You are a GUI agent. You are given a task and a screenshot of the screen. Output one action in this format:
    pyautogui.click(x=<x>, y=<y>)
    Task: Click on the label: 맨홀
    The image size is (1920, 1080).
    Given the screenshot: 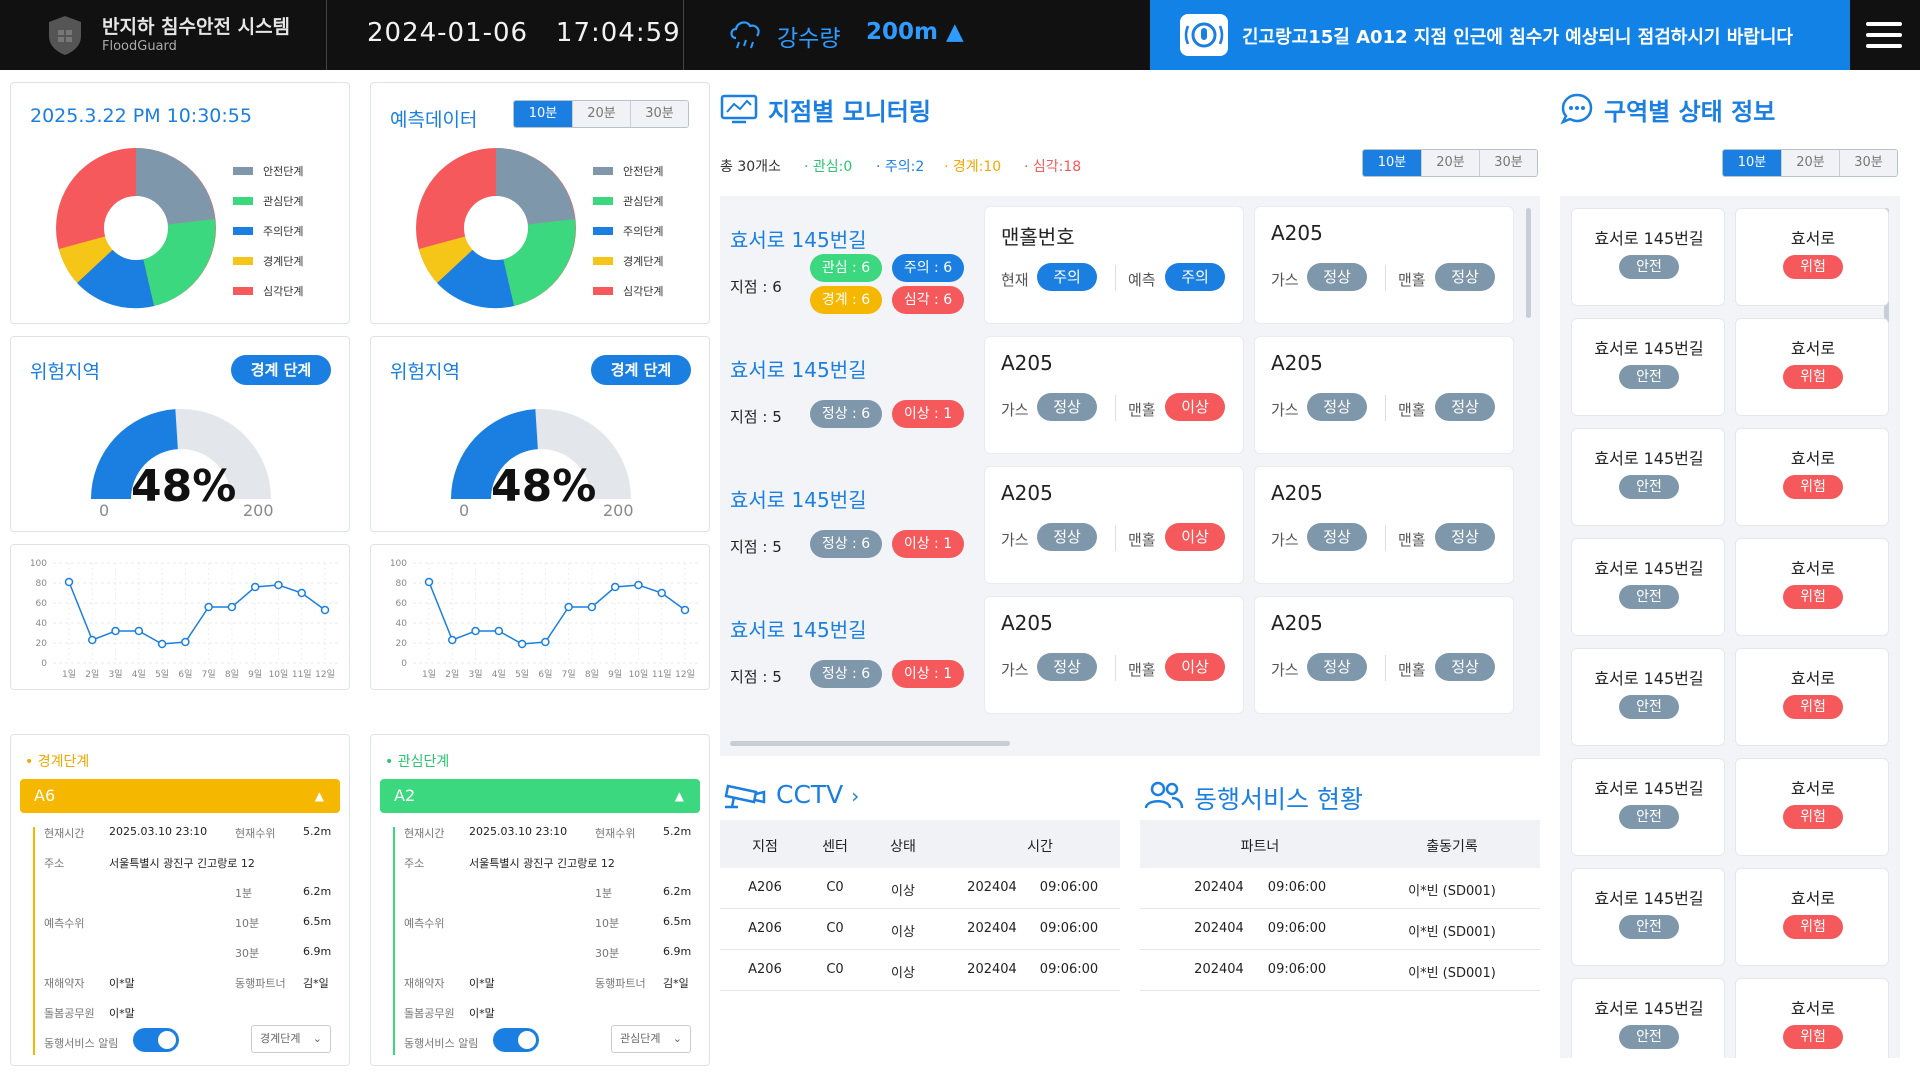 What is the action you would take?
    pyautogui.click(x=1412, y=280)
    